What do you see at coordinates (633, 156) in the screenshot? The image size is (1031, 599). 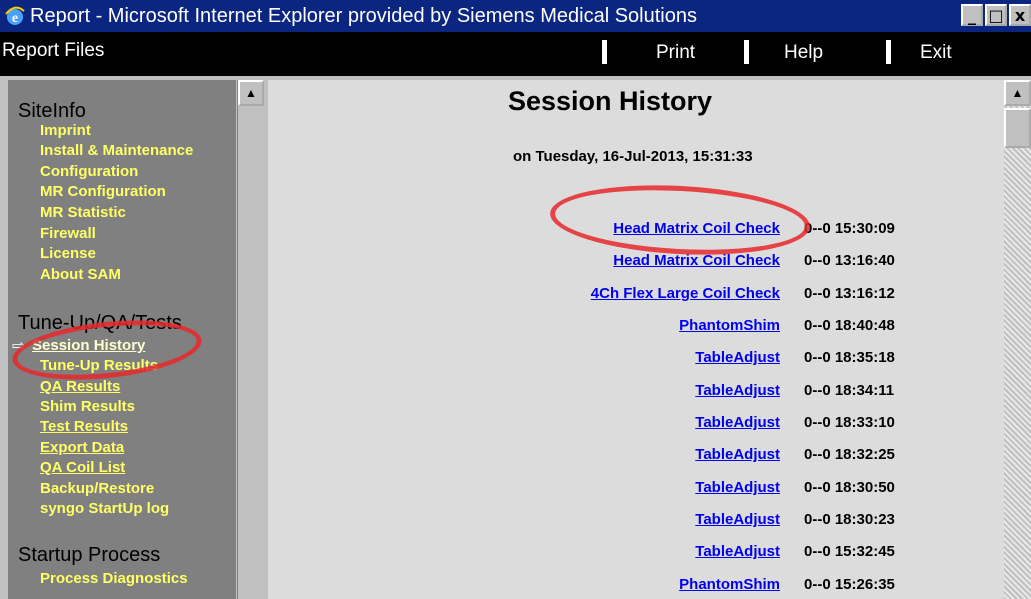 I see `session-date: on Tuesday, 16-Jul-2013, 15:31:33` at bounding box center [633, 156].